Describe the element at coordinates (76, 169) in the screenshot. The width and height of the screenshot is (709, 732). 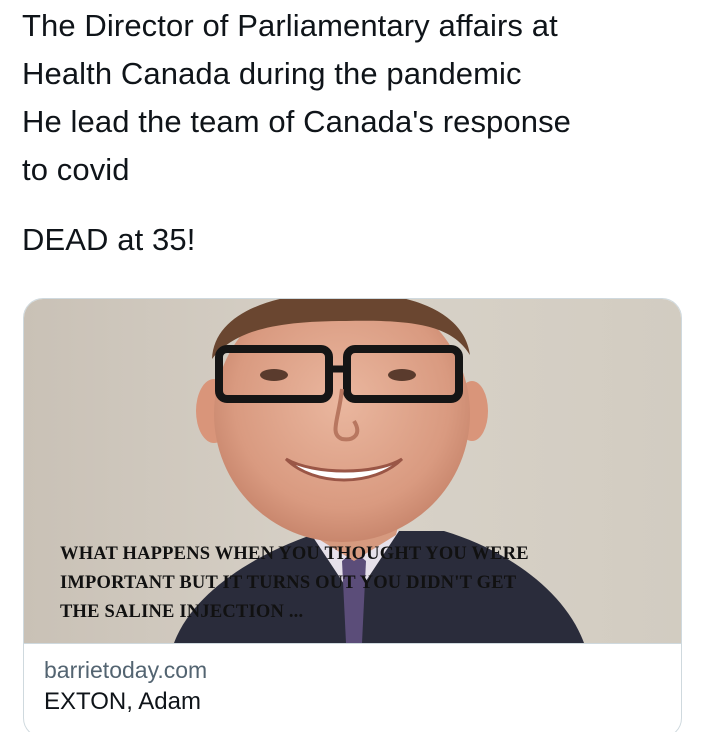
I see `tweet-line: to covid` at that location.